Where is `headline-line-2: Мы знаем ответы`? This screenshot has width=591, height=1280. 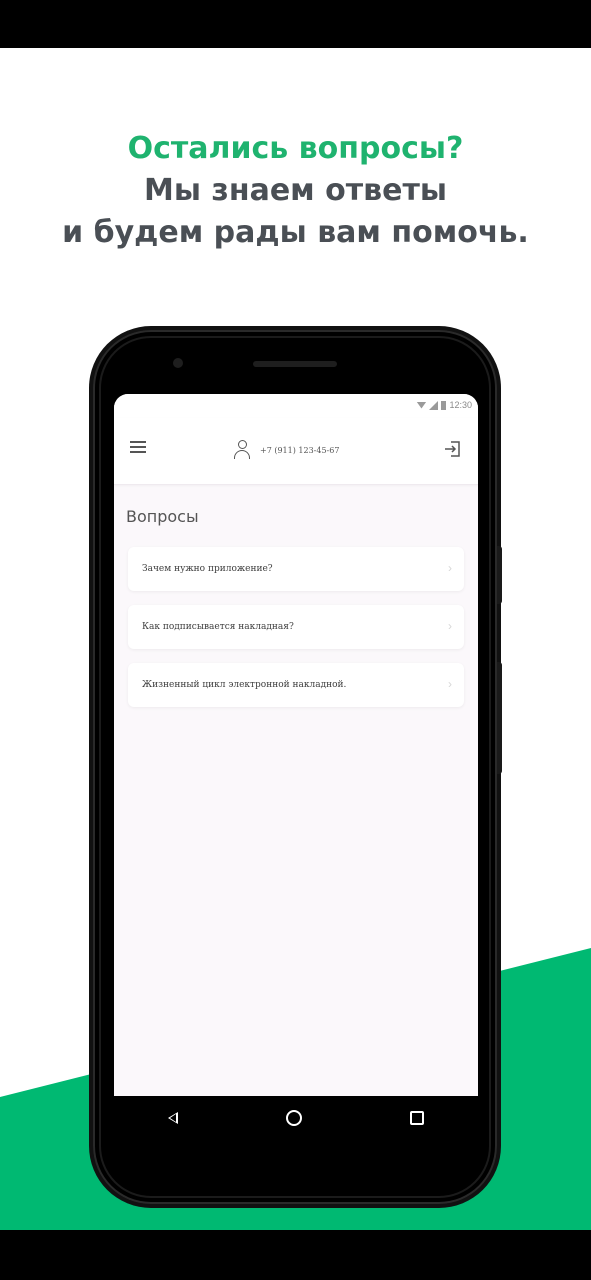 headline-line-2: Мы знаем ответы is located at coordinates (295, 190).